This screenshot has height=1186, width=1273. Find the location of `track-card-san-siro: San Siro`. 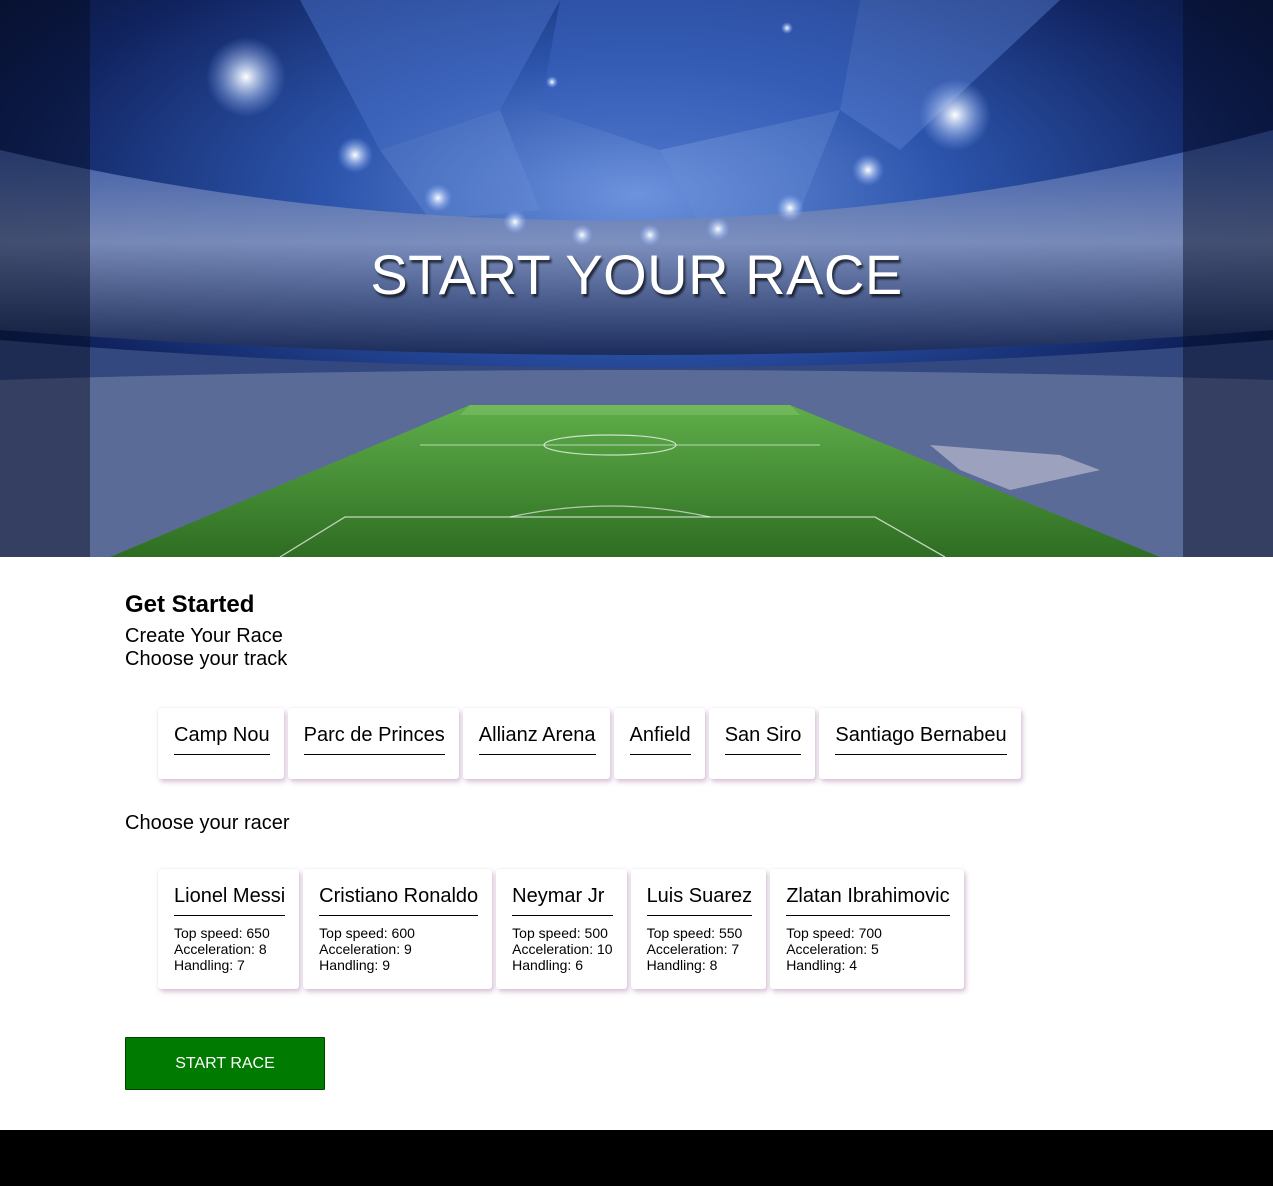

track-card-san-siro: San Siro is located at coordinates (762, 743).